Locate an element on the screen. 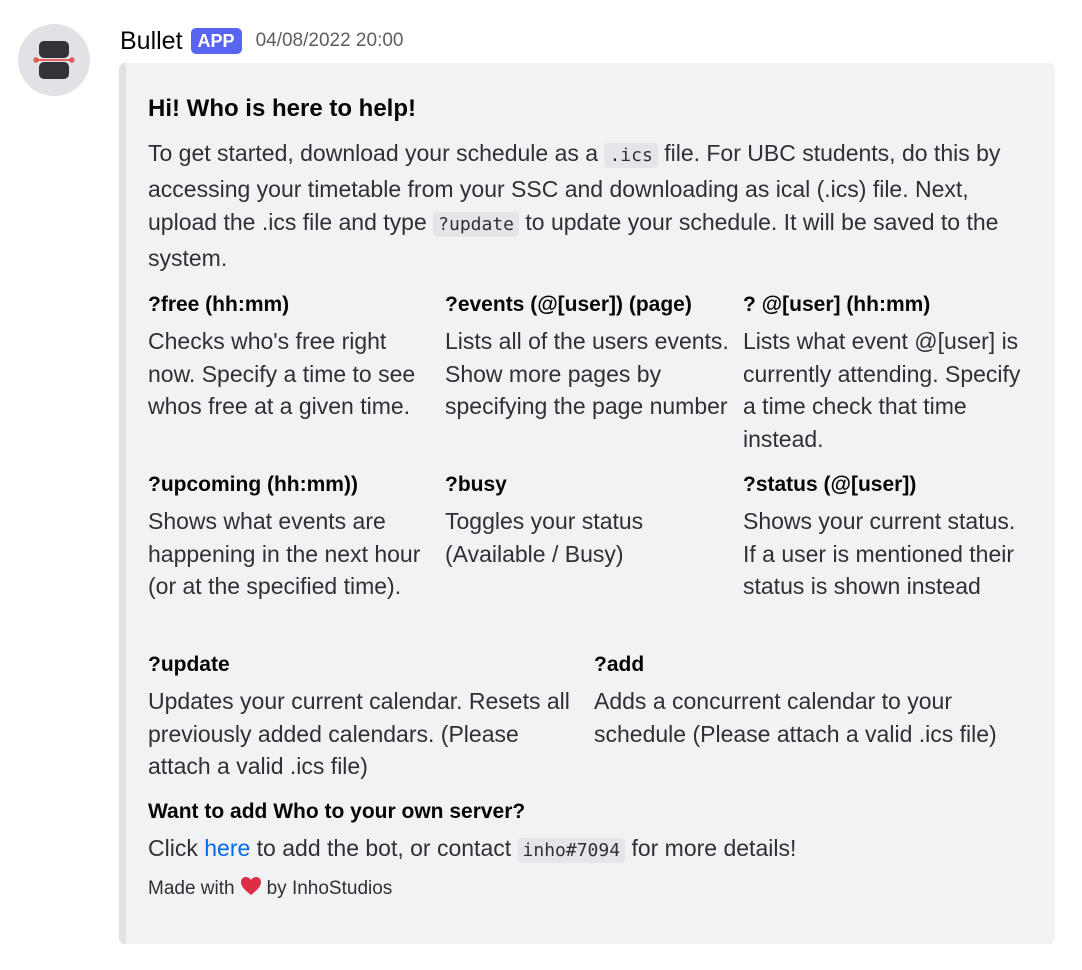 This screenshot has height=970, width=1082. app-badge: APP is located at coordinates (216, 41).